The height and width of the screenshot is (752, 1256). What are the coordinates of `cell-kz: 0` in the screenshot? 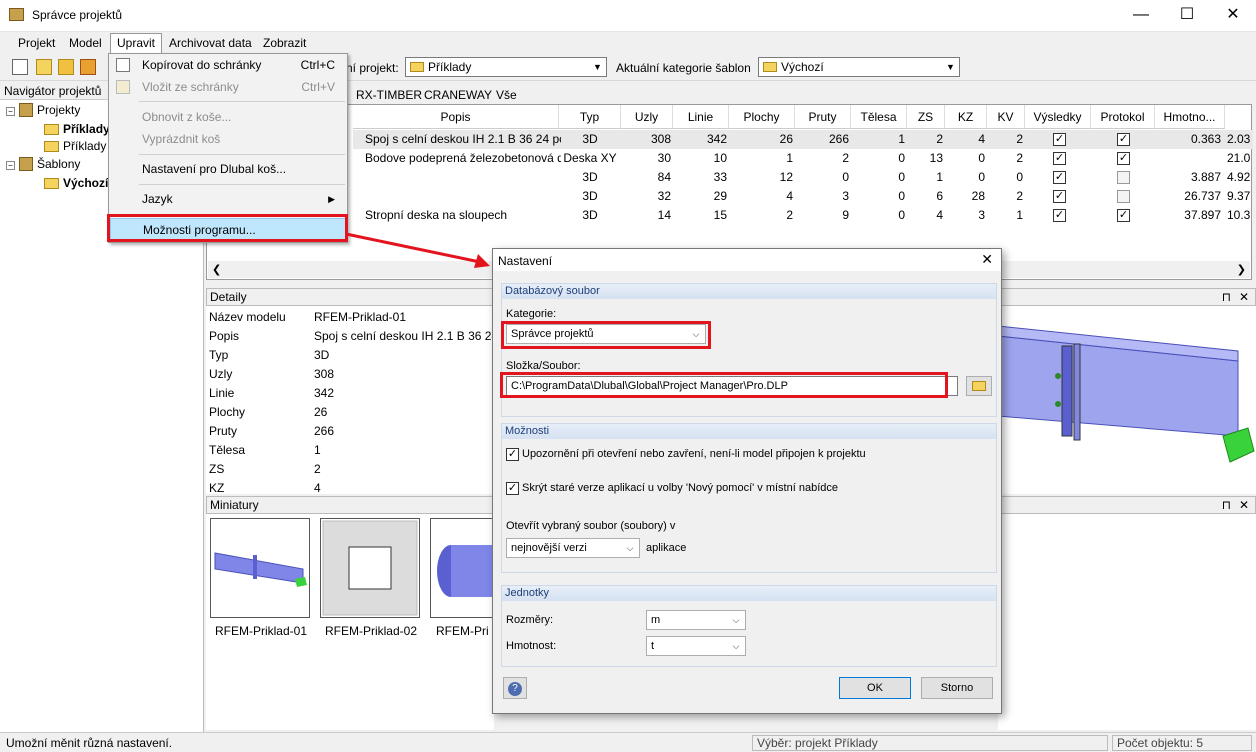 It's located at (981, 177).